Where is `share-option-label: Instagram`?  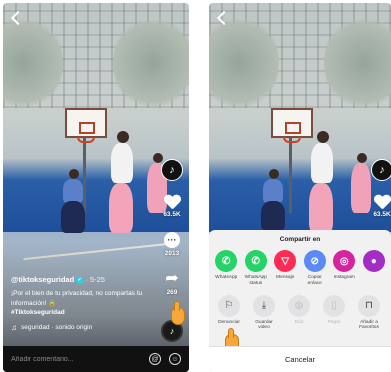
share-option-label: Instagram is located at coordinates (344, 277).